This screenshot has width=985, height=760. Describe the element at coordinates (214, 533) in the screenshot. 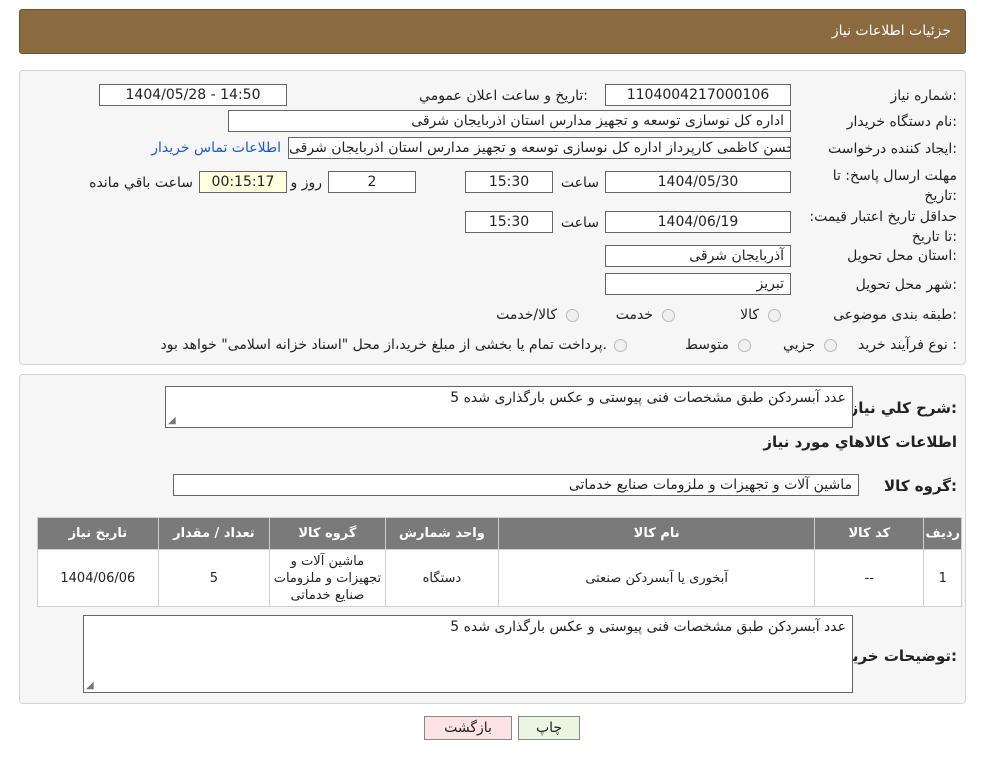

I see `col-qty: تعداد / مقدار` at that location.